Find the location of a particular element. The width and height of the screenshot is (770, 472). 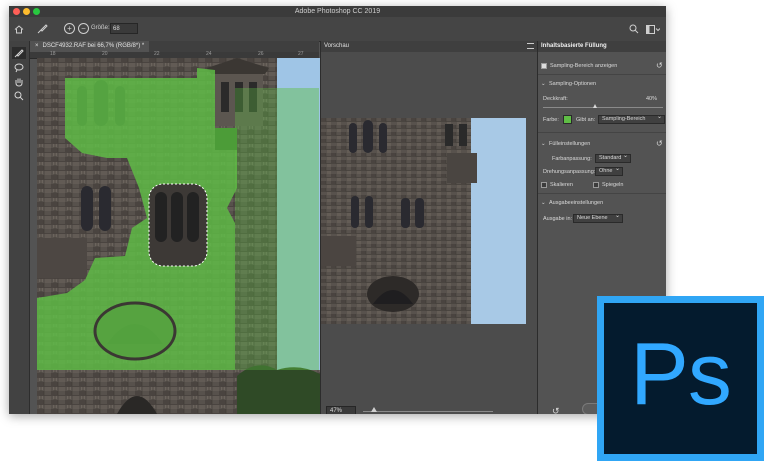

output-settings-header: Ausgabeeinstellungen is located at coordinates (576, 203).